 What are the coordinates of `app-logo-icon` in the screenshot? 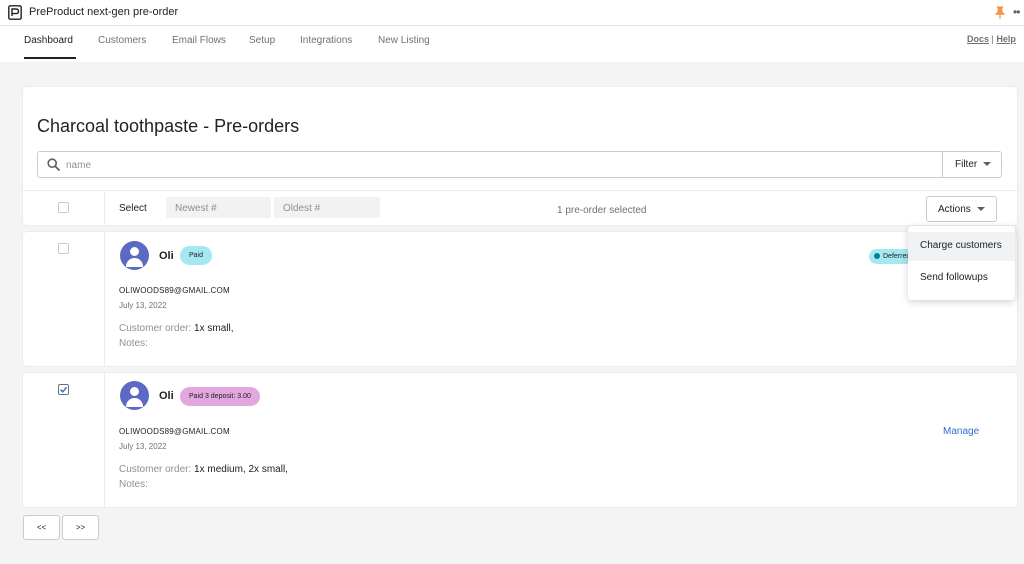 It's located at (15, 12).